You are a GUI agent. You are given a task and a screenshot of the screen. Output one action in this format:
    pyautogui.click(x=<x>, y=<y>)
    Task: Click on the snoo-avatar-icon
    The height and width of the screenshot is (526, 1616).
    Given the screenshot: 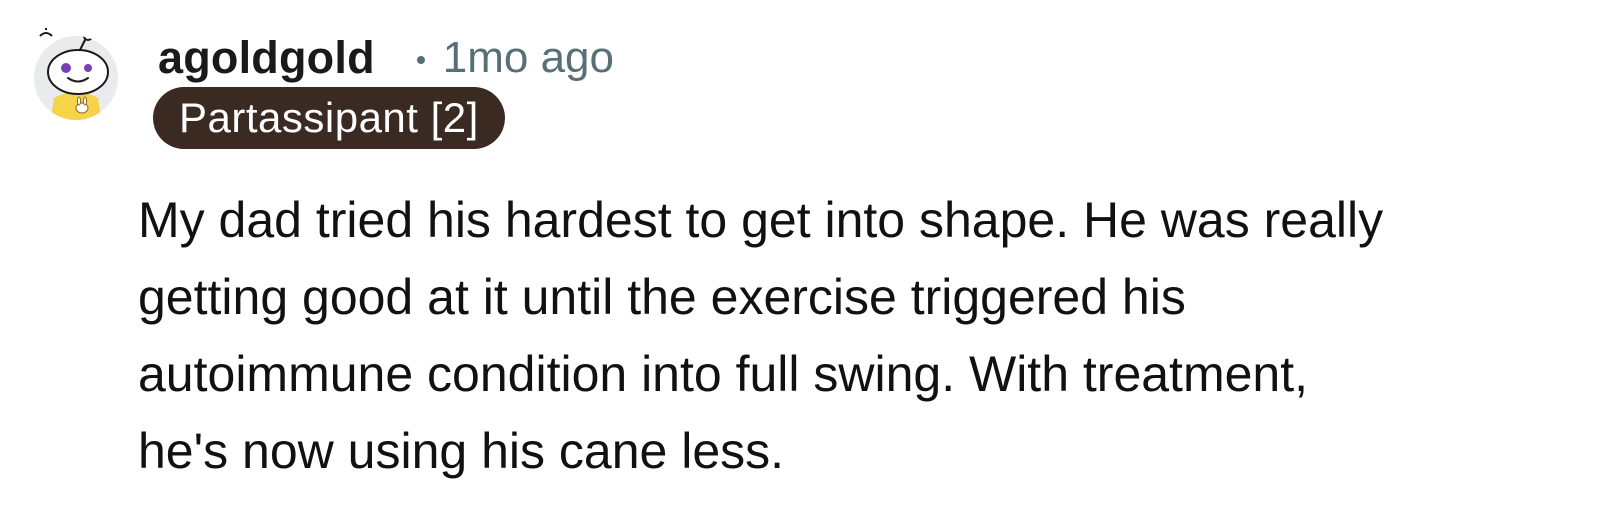 What is the action you would take?
    pyautogui.click(x=76, y=74)
    